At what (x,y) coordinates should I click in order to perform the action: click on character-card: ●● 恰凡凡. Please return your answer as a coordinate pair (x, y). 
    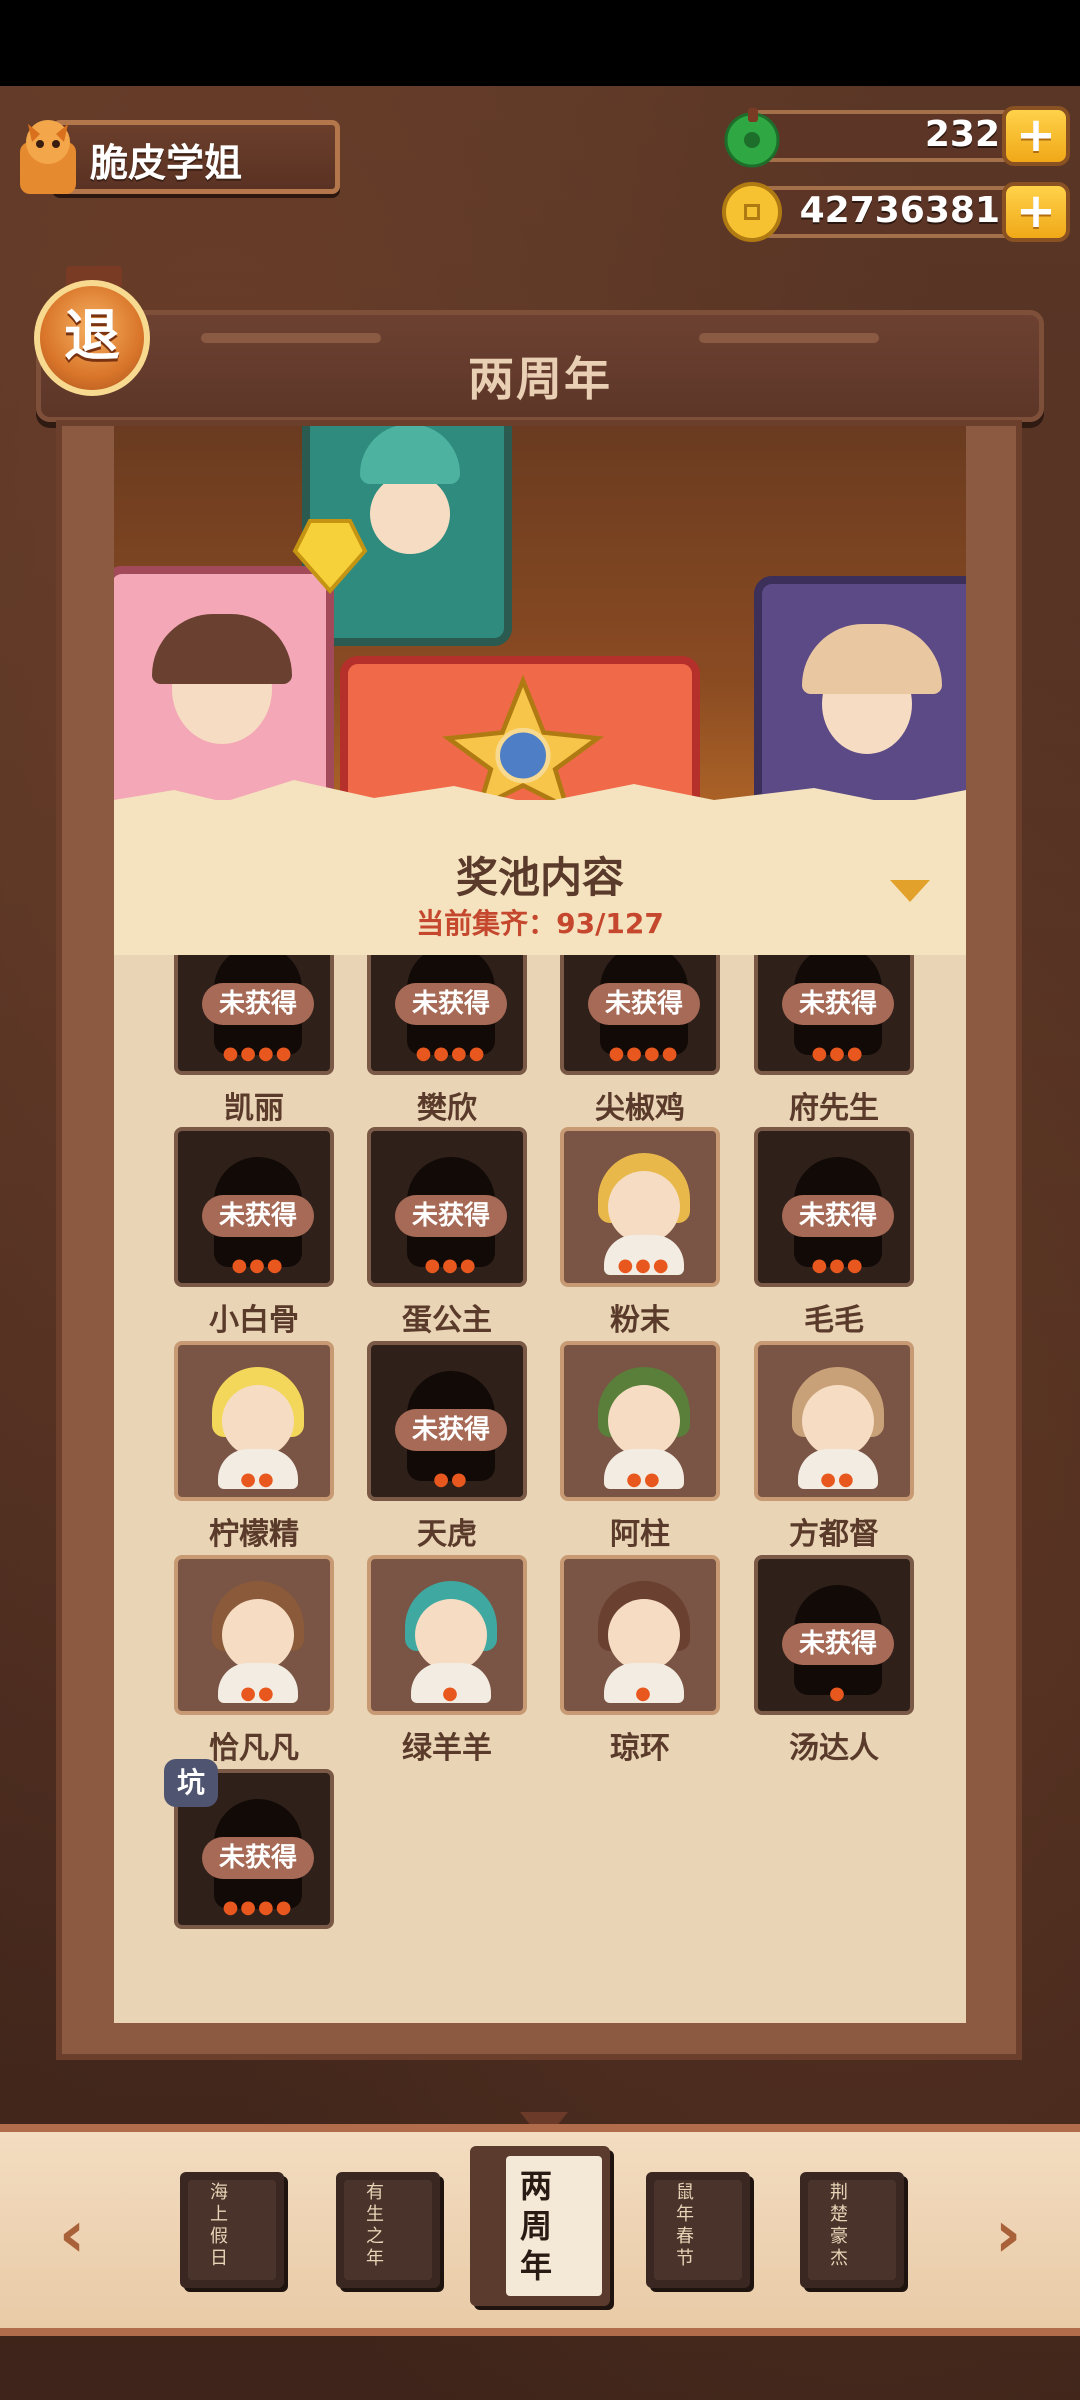
    Looking at the image, I should click on (254, 1665).